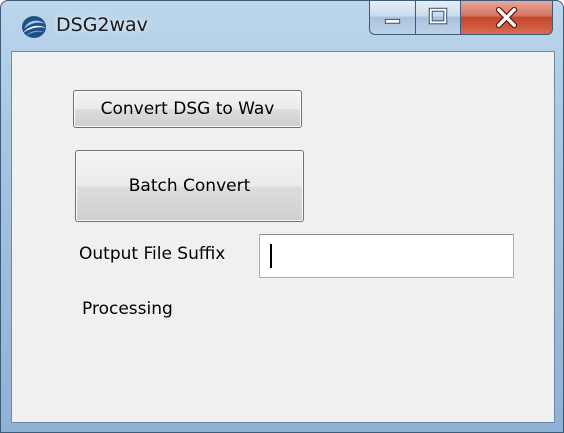 This screenshot has width=564, height=433. Describe the element at coordinates (34, 27) in the screenshot. I see `app-swirl-icon` at that location.